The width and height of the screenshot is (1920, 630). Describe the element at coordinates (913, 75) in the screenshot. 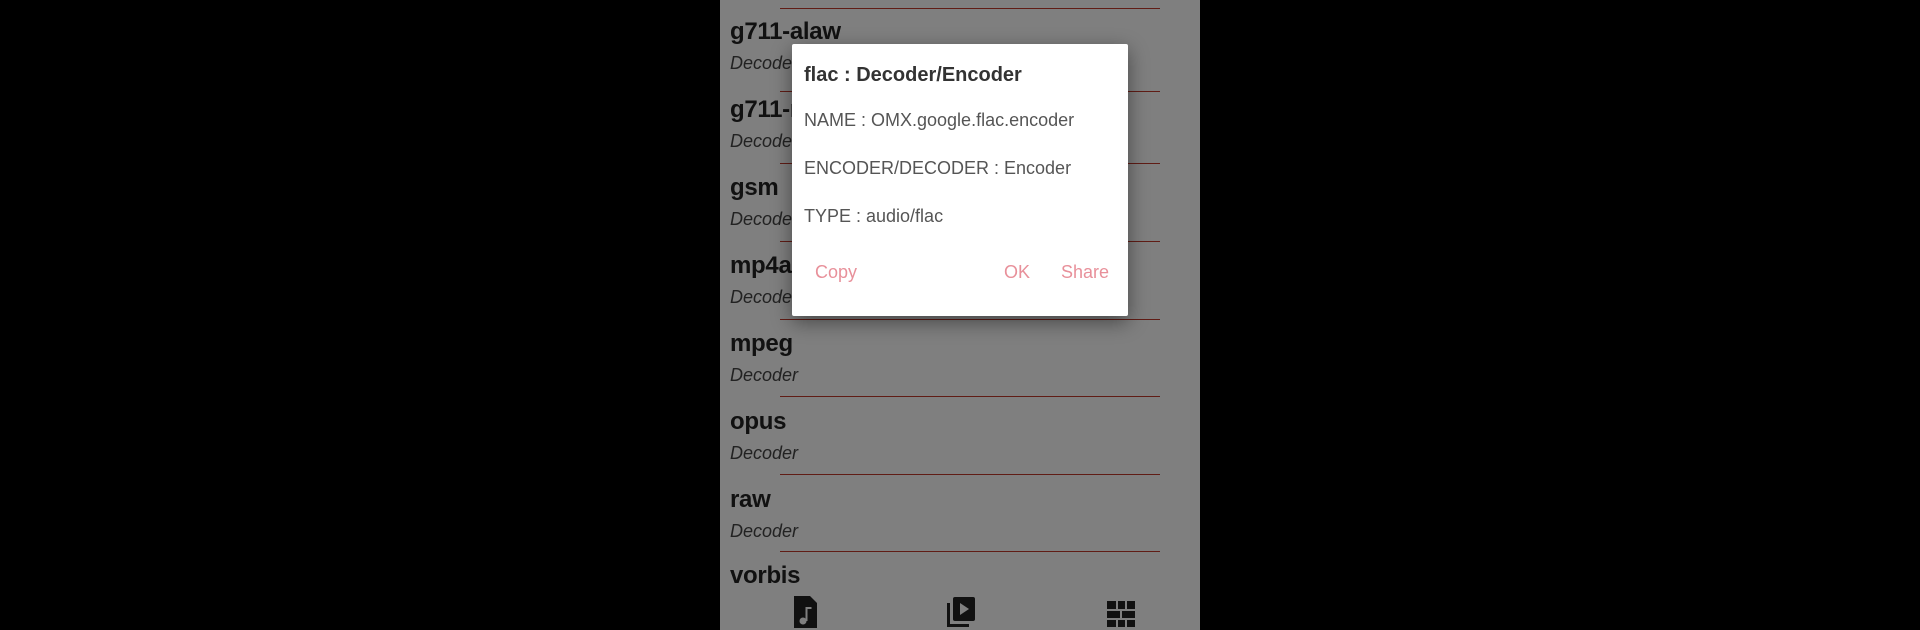

I see `dialog-title: flac : Decoder/Encoder` at that location.